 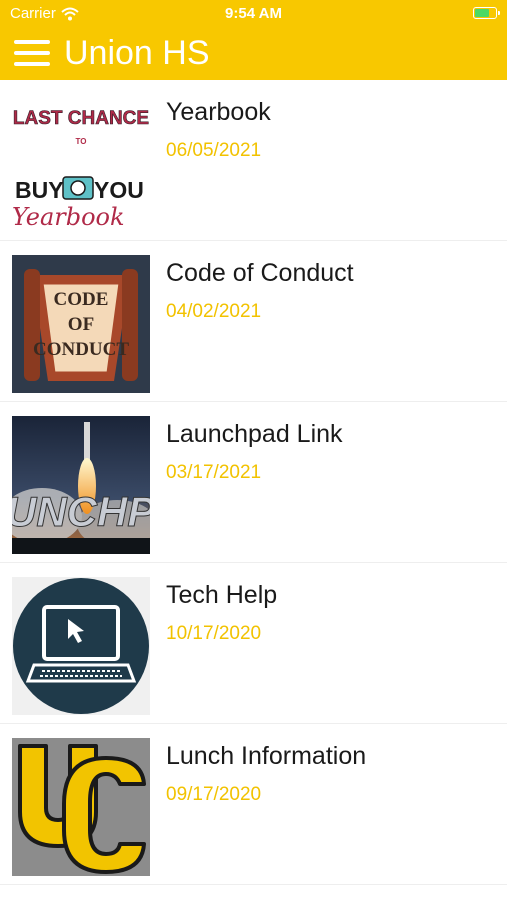 I want to click on hamburger-menu-icon, so click(x=32, y=53).